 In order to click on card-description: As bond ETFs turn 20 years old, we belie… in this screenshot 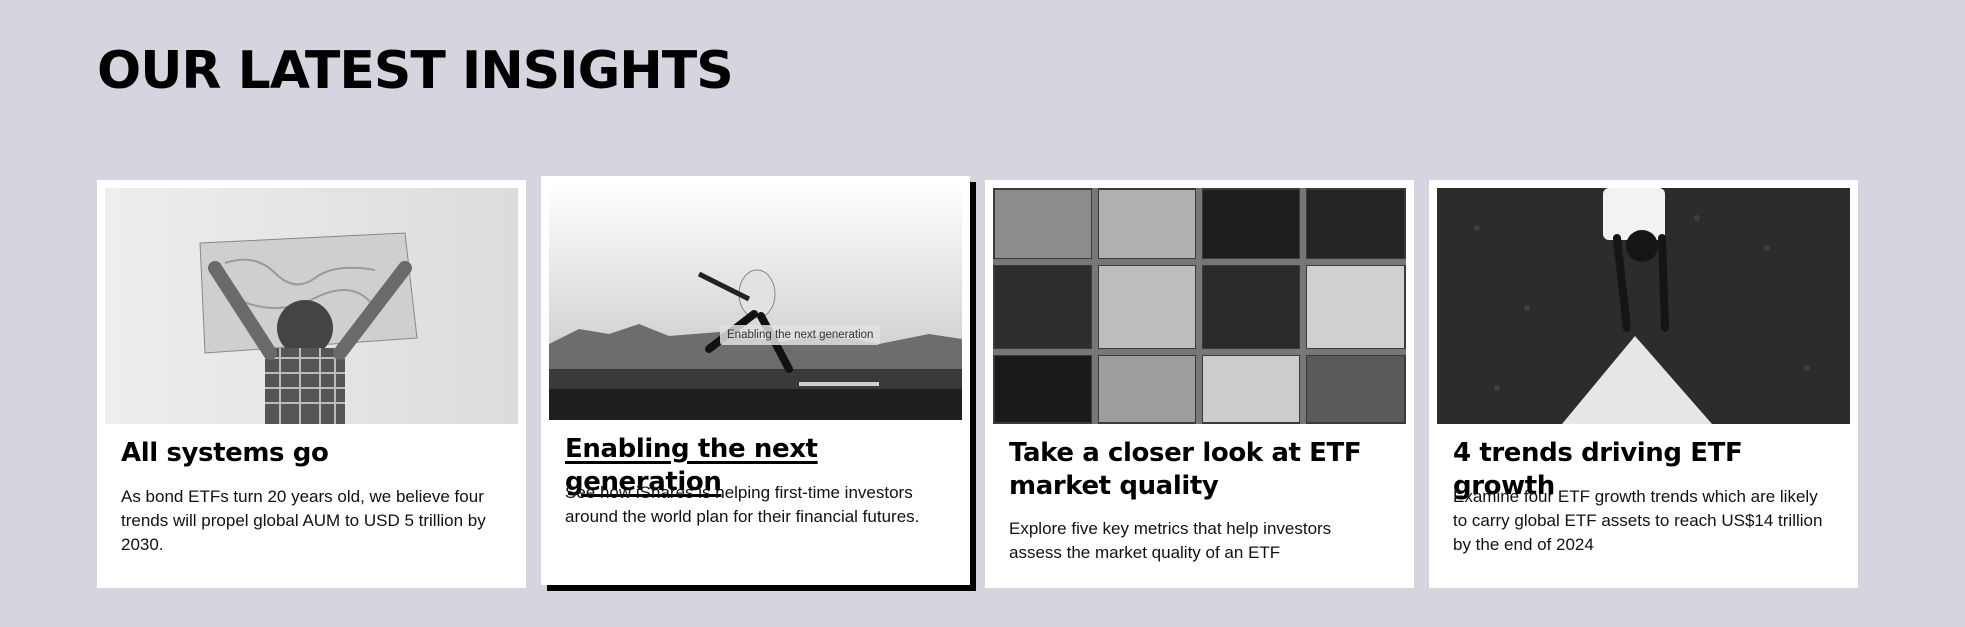, I will do `click(303, 520)`.